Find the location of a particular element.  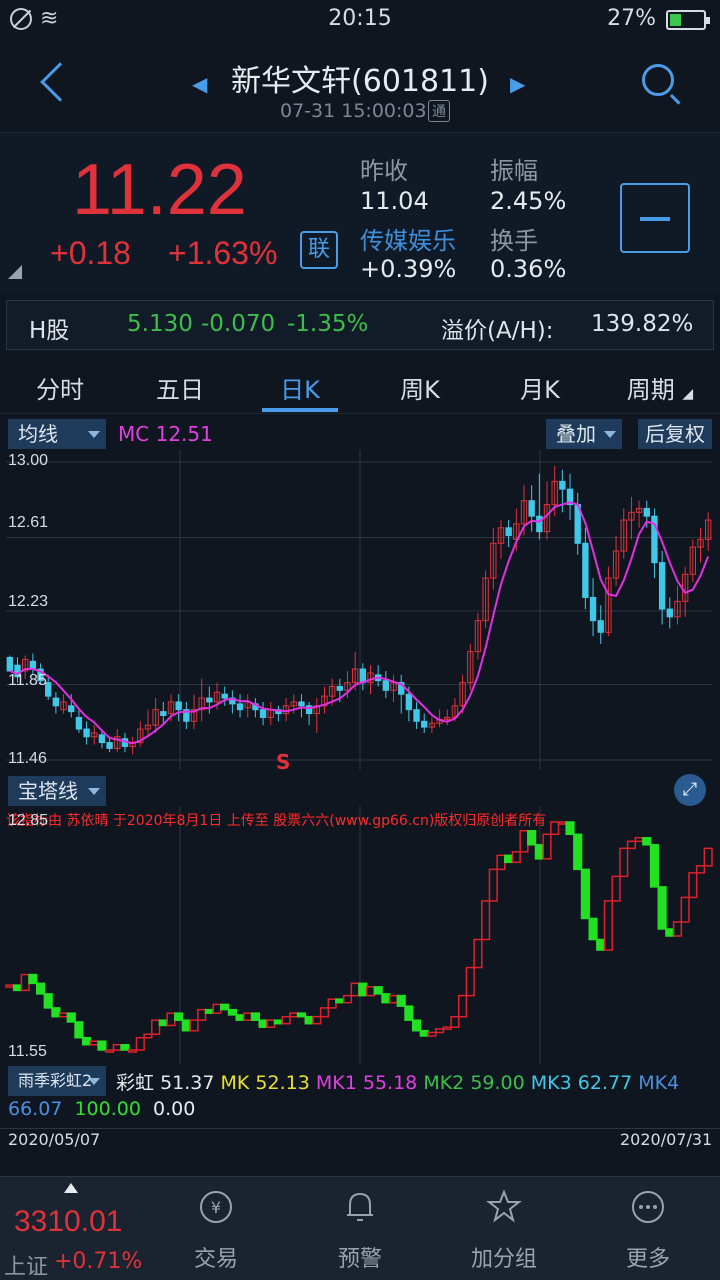

mk1-label: MK1 is located at coordinates (336, 1083).